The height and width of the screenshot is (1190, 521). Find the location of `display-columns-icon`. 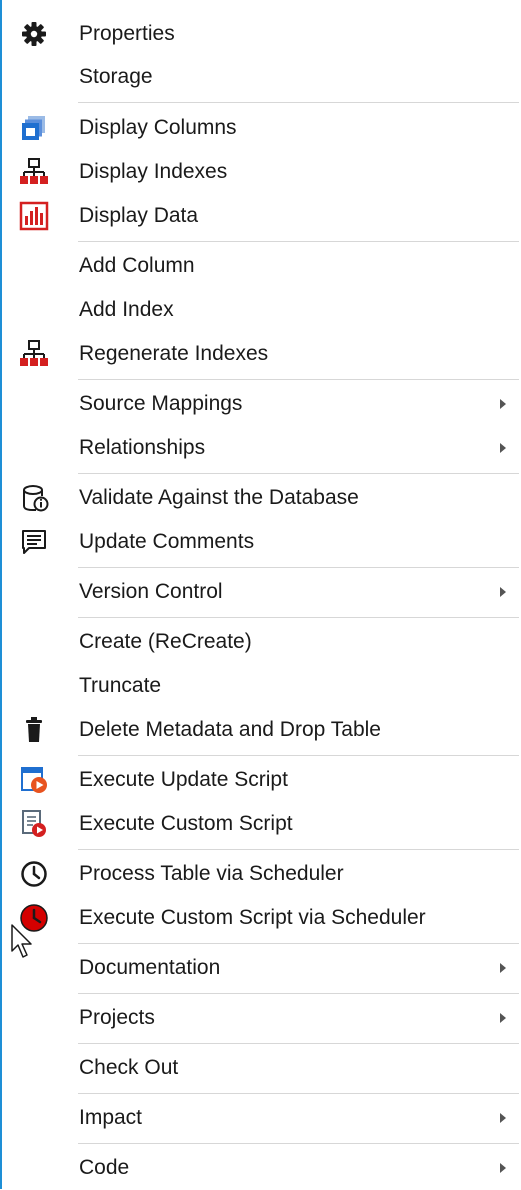

display-columns-icon is located at coordinates (33, 128).